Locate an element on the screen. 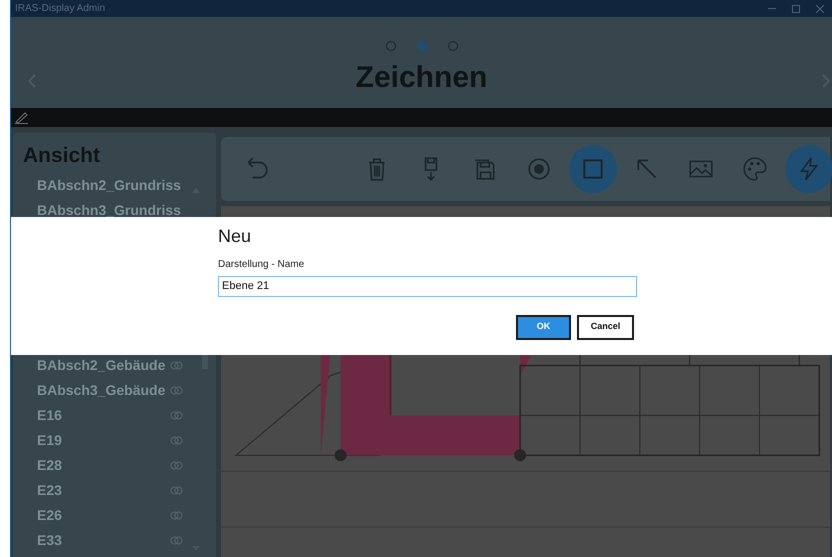 The width and height of the screenshot is (832, 557). sidebar-item: BAbschn2_Grundriss is located at coordinates (109, 185).